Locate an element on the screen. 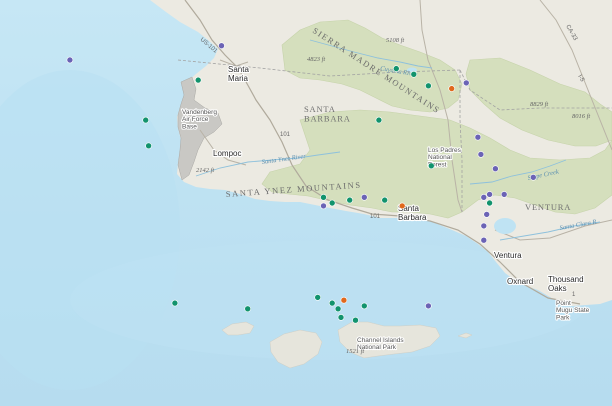 The width and height of the screenshot is (612, 406). place-oxnard: Oxnard is located at coordinates (520, 281).